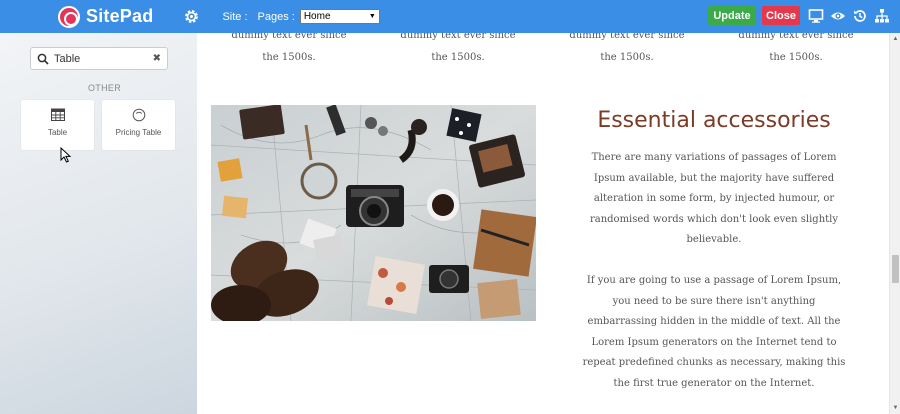 The image size is (900, 414). I want to click on site-label: Site :, so click(235, 16).